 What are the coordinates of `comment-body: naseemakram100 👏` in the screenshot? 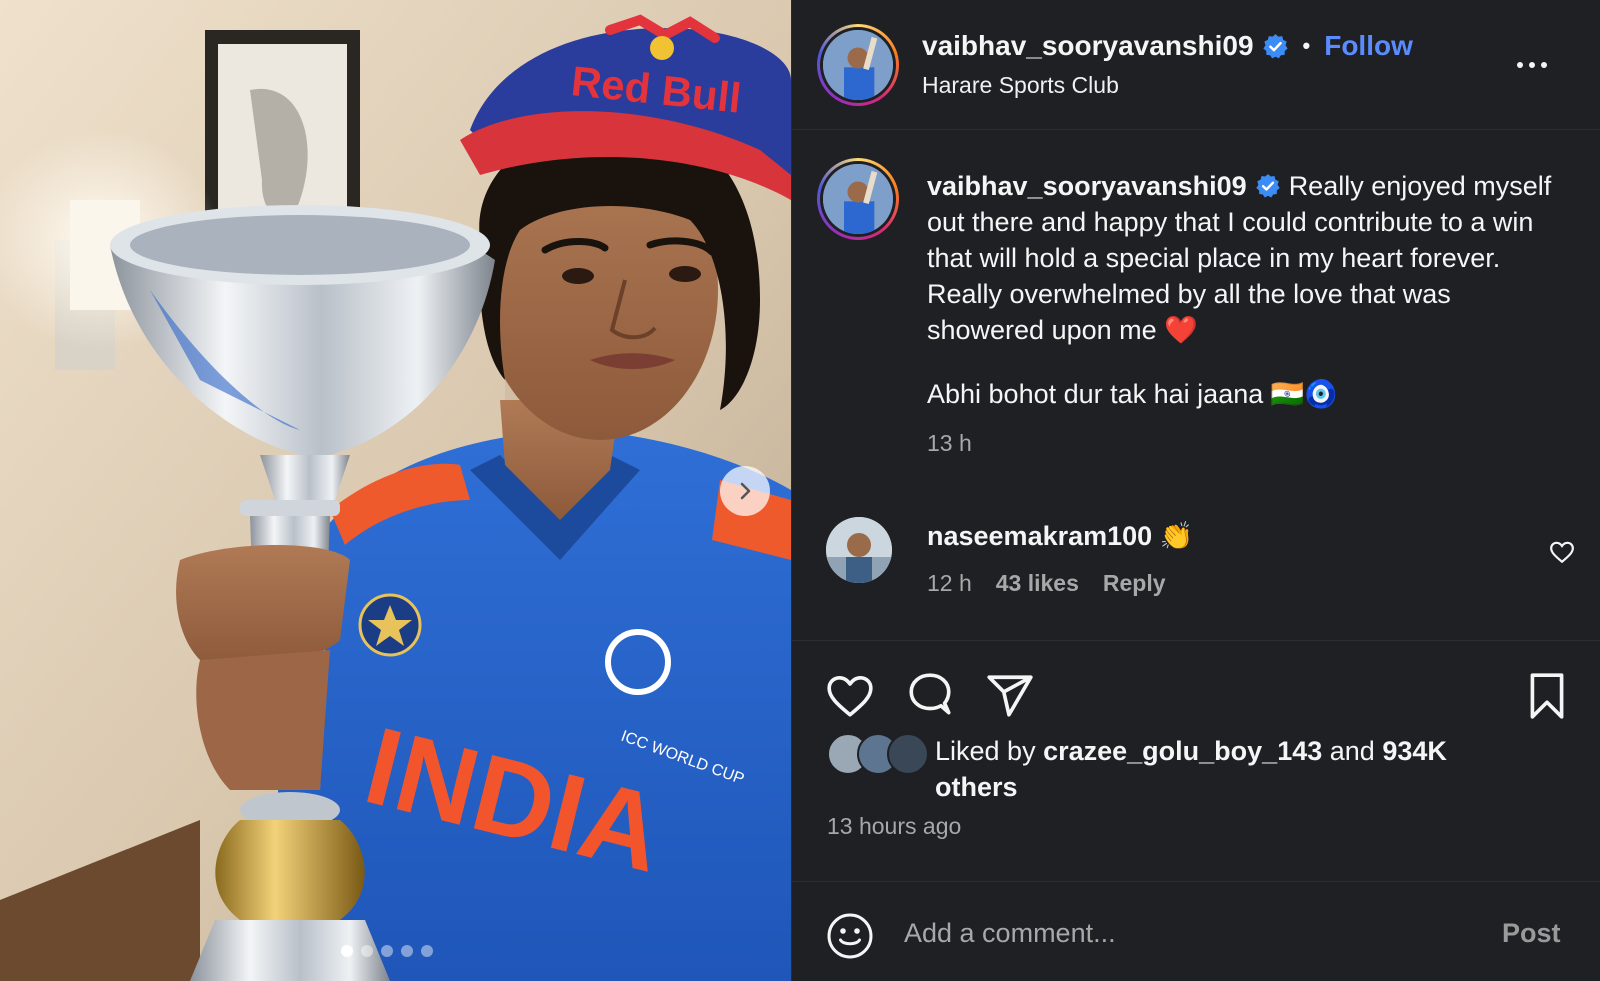 It's located at (1060, 536).